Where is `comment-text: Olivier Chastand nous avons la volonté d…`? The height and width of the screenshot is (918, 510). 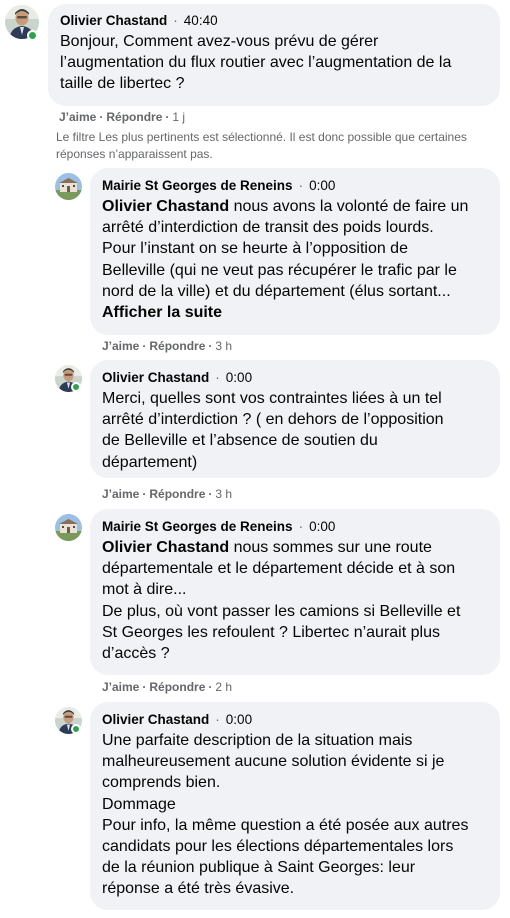 comment-text: Olivier Chastand nous avons la volonté d… is located at coordinates (295, 259).